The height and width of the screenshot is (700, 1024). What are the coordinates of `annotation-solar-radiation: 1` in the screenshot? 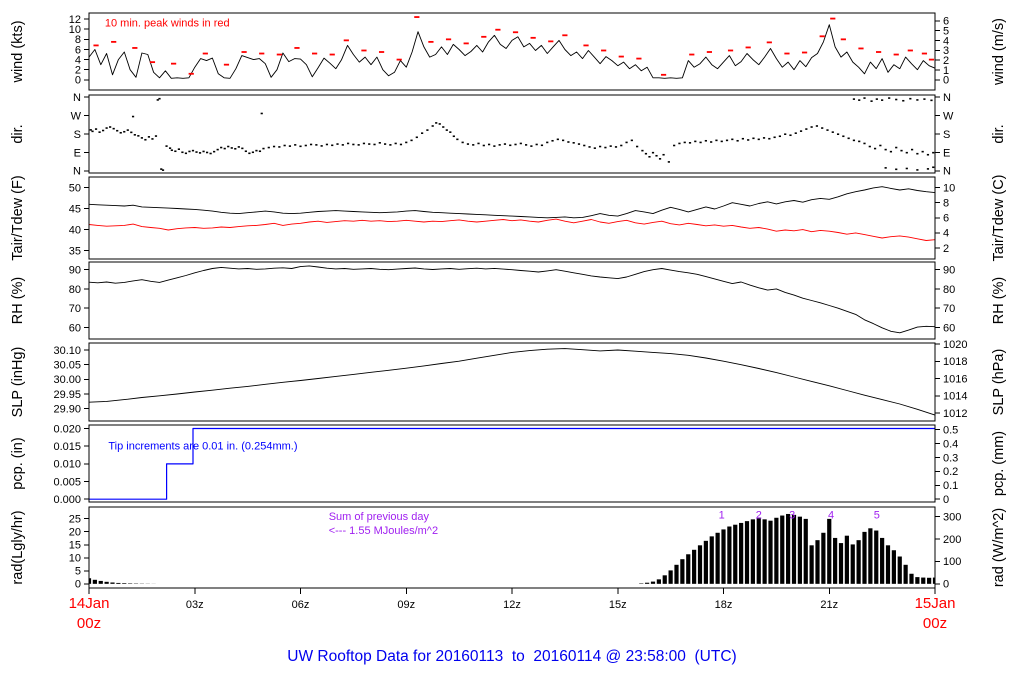 It's located at (722, 515).